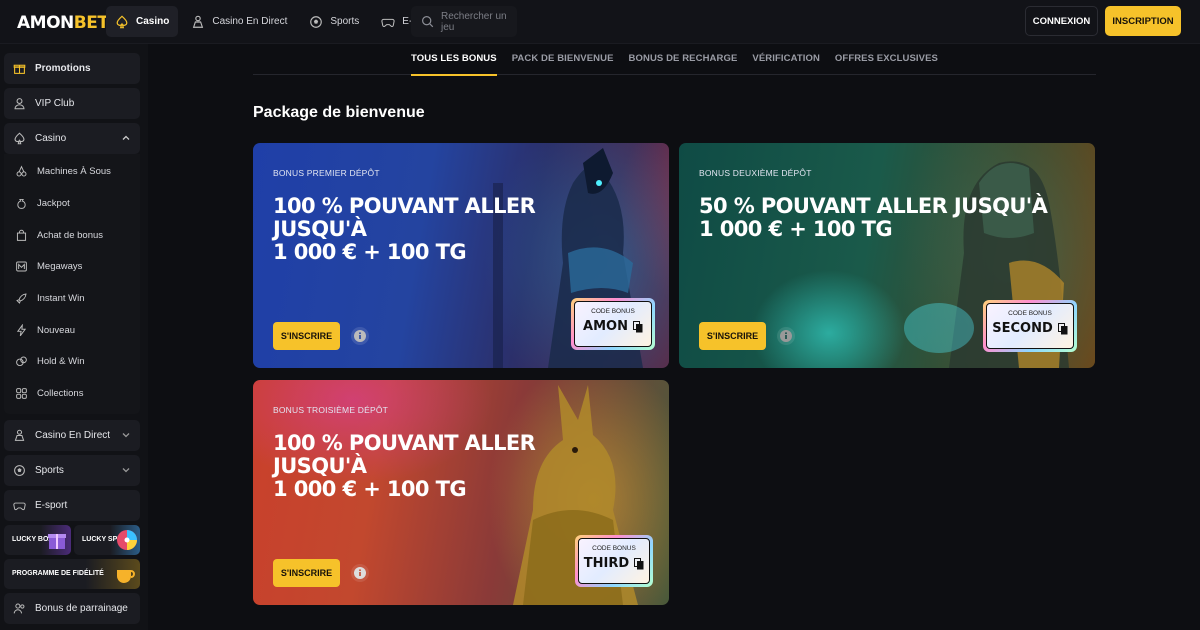 The height and width of the screenshot is (630, 1200). What do you see at coordinates (127, 539) in the screenshot?
I see `wheel-icon` at bounding box center [127, 539].